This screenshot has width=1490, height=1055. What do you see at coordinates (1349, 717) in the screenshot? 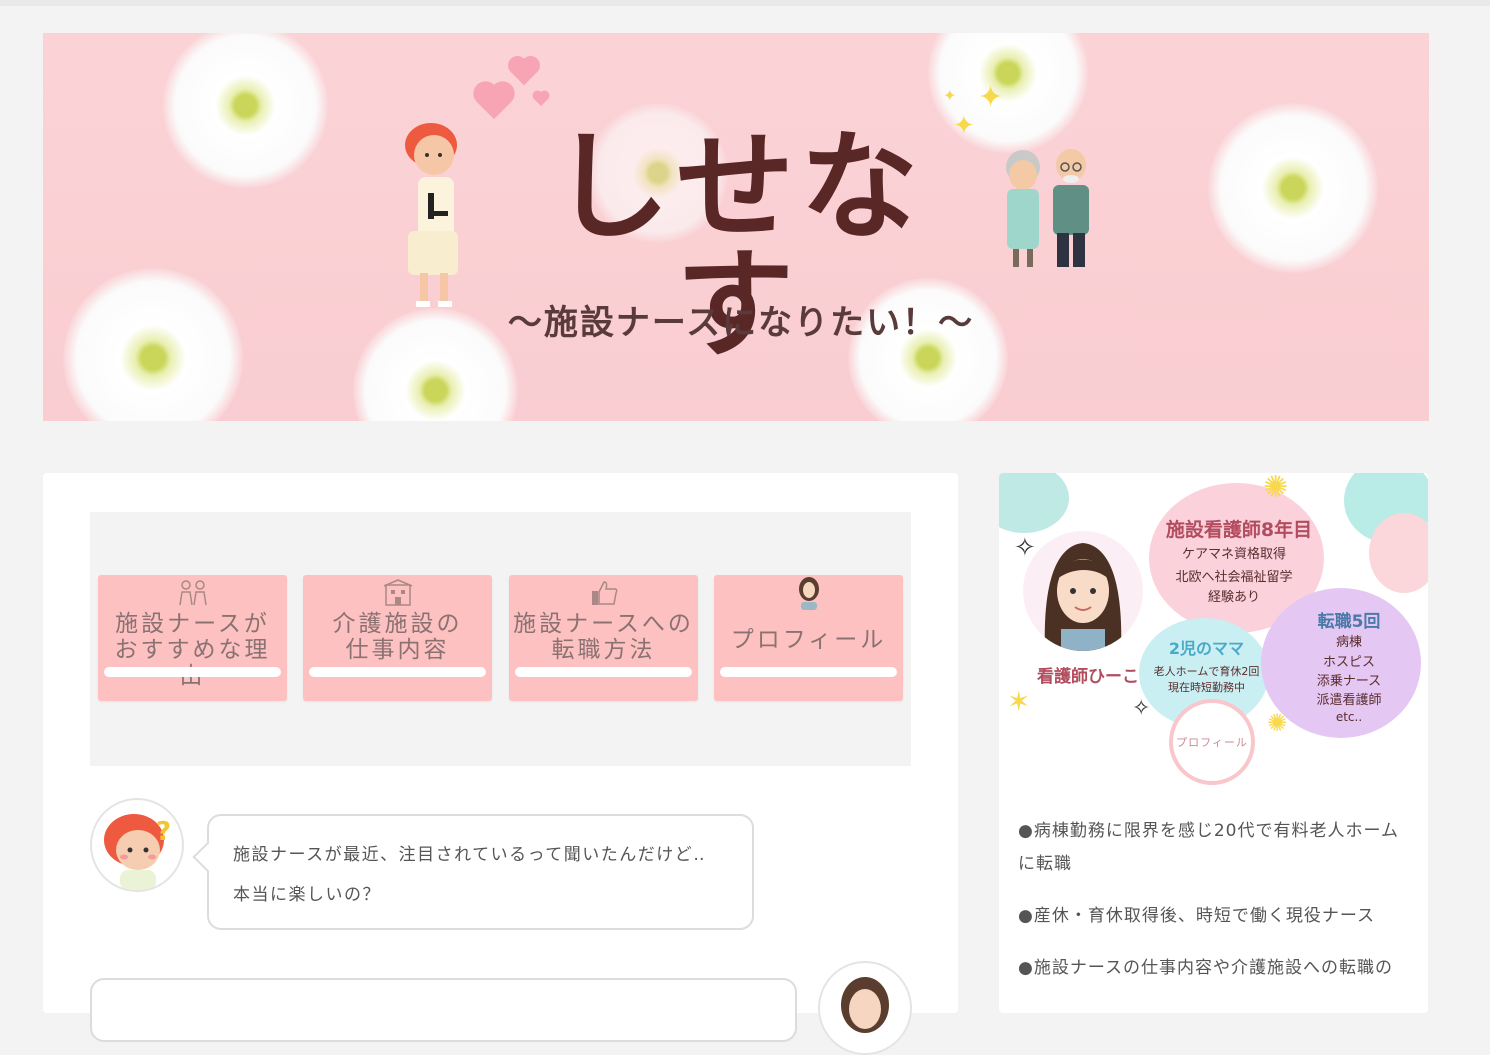
I see `career-item: etc..` at bounding box center [1349, 717].